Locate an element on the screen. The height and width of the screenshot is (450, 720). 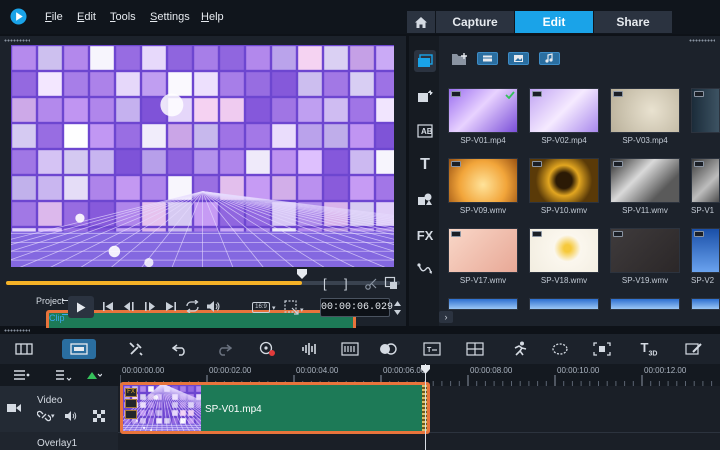
show-audio-button is located at coordinates (549, 58).